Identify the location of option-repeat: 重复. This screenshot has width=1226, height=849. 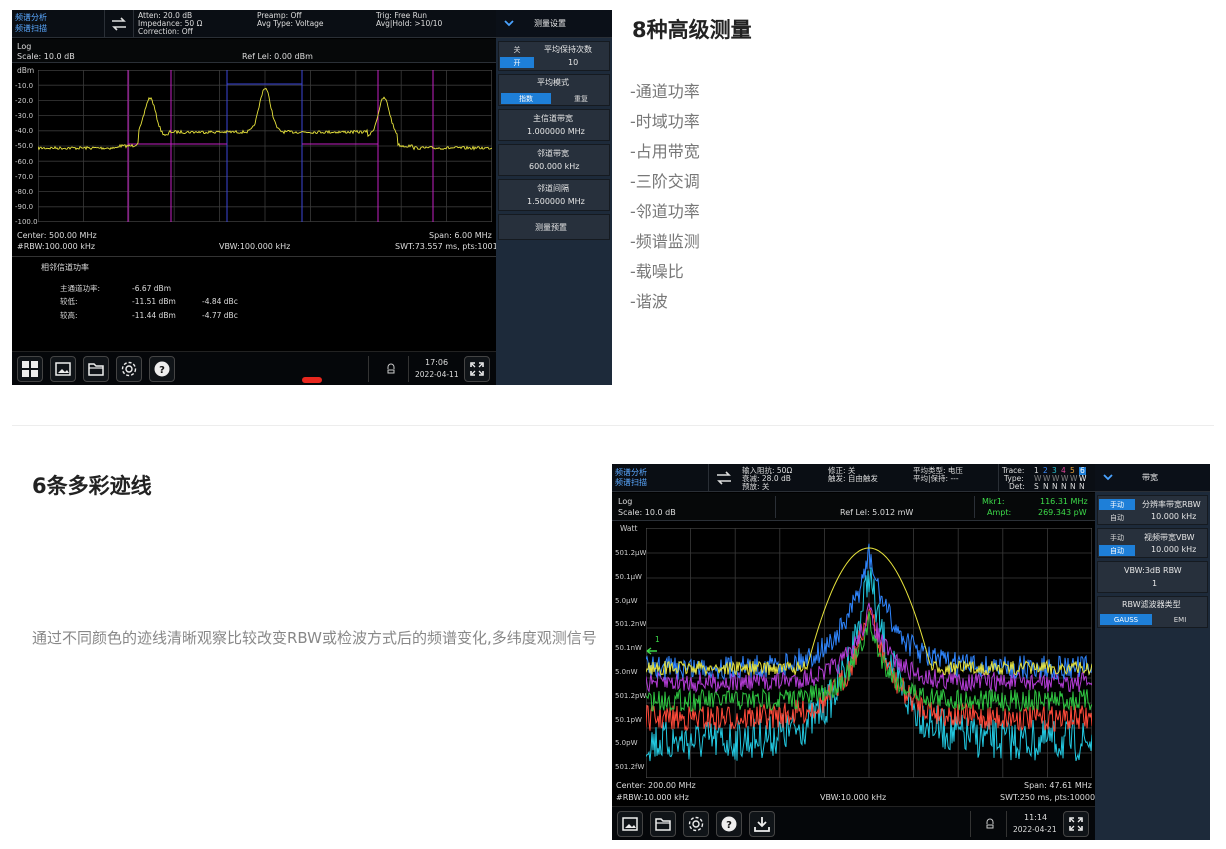
(581, 98).